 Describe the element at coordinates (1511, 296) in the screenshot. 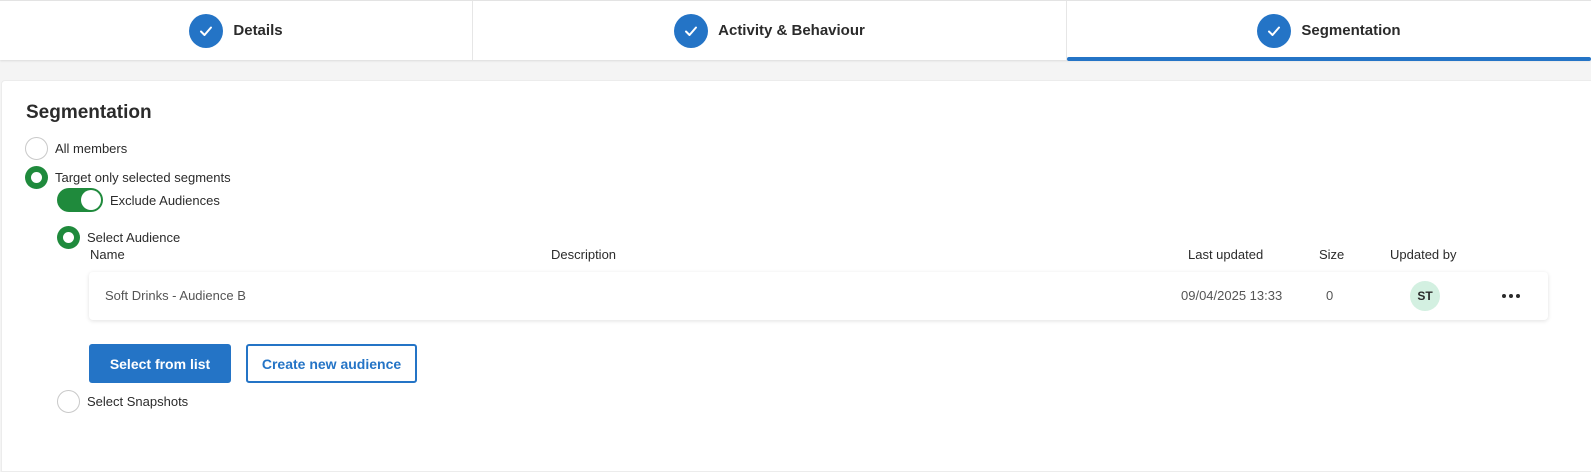

I see `more-horizontal-icon` at that location.